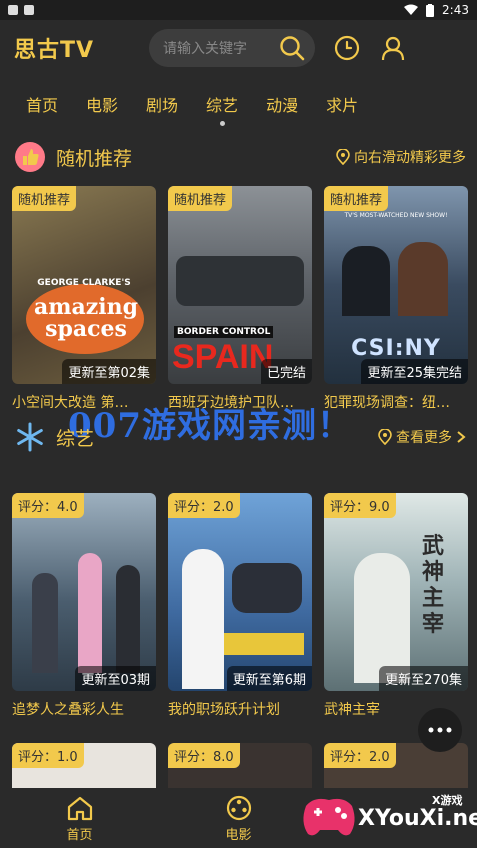  I want to click on variety-section-more: 查看更多, so click(422, 437).